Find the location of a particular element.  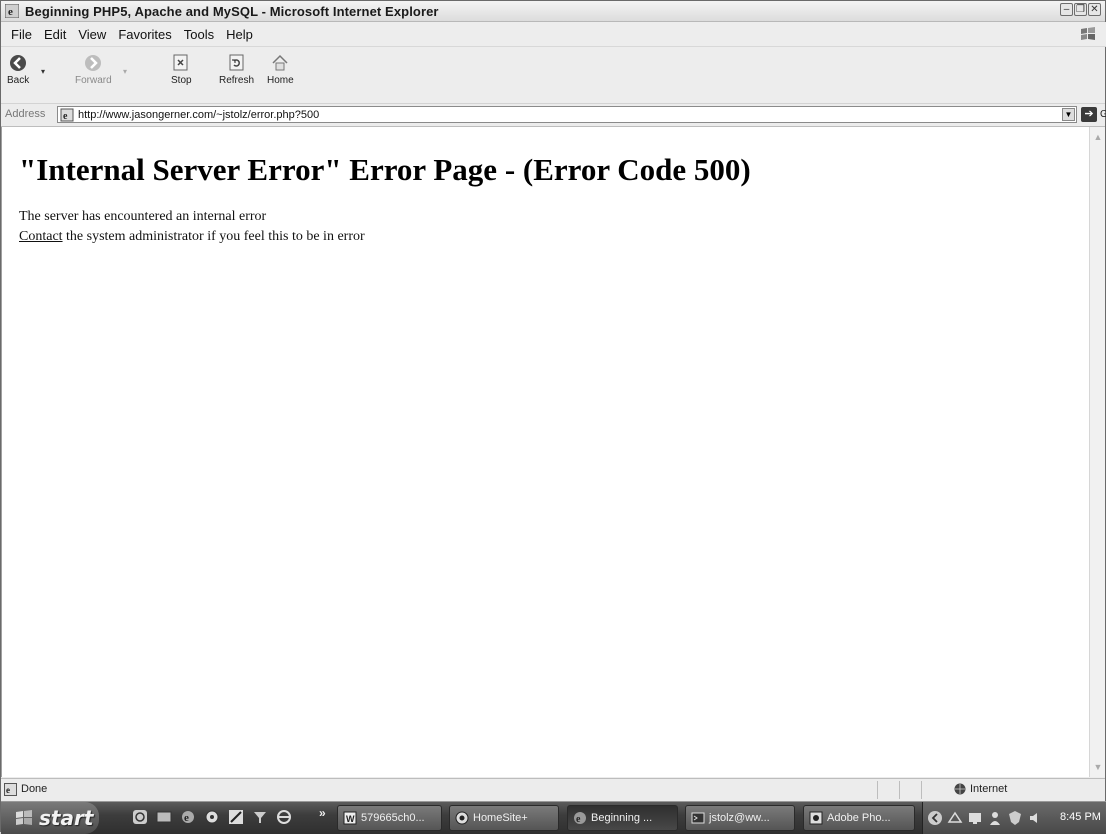

home-button: Home is located at coordinates (280, 69).